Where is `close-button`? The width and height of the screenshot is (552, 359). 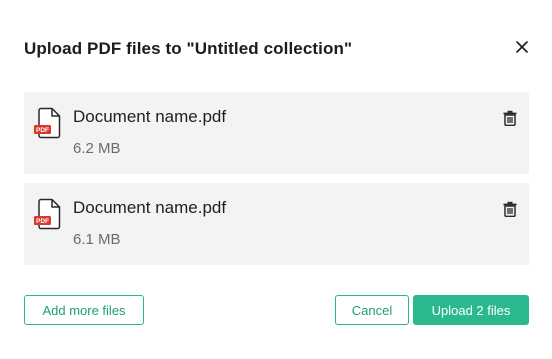 close-button is located at coordinates (522, 47).